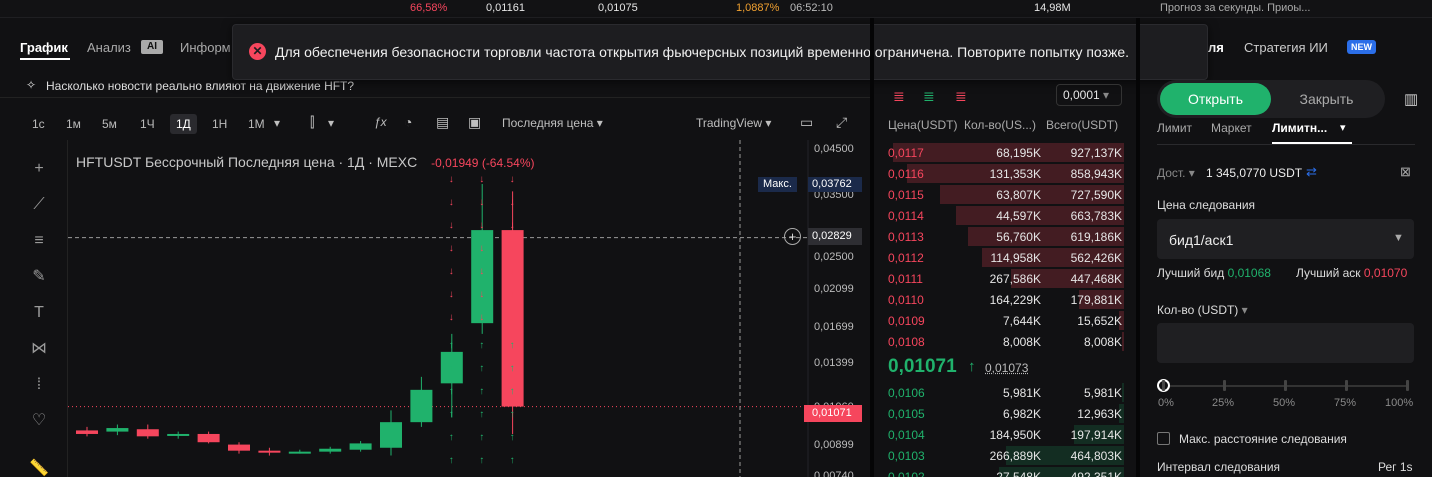 The image size is (1432, 477). What do you see at coordinates (1231, 128) in the screenshot?
I see `order-type-market: Маркет` at bounding box center [1231, 128].